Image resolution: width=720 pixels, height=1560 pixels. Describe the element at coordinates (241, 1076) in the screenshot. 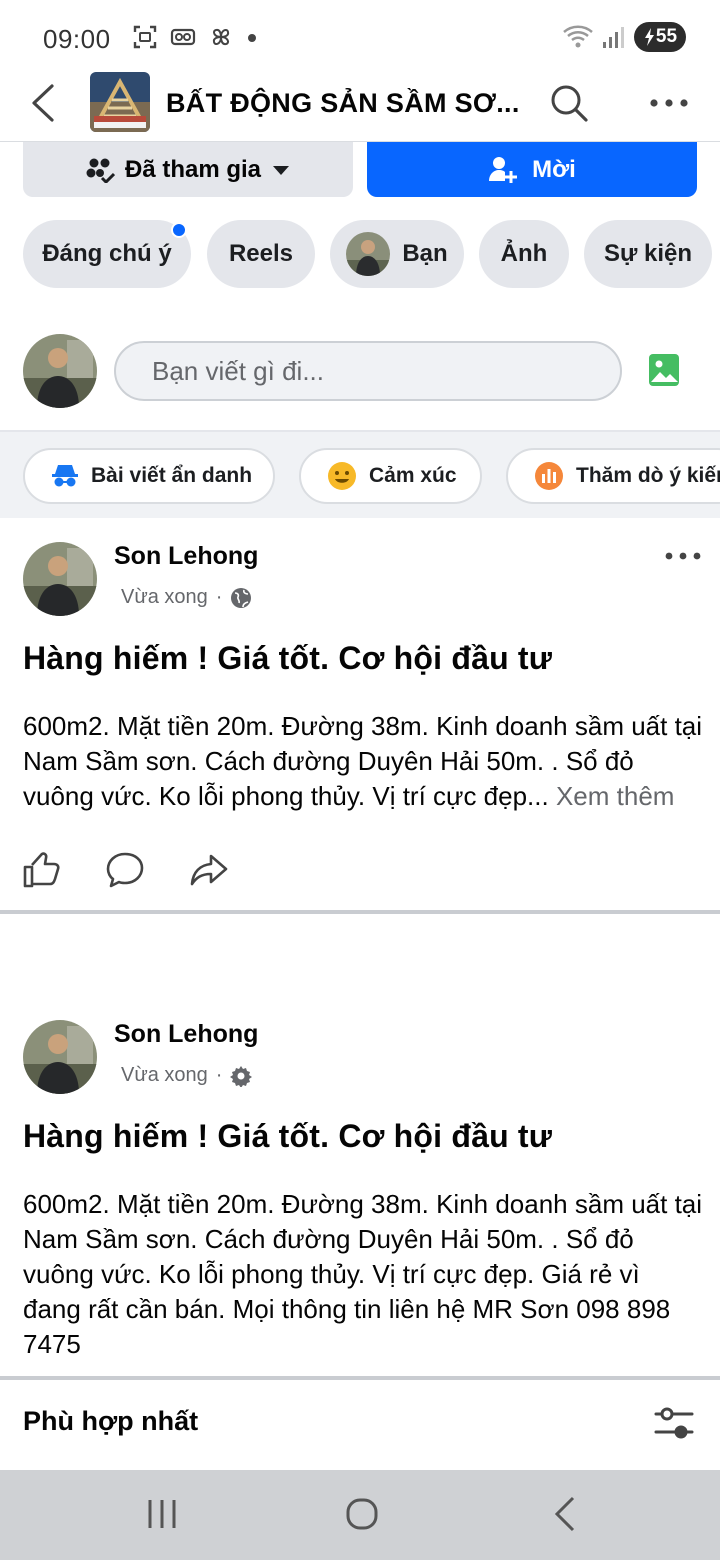

I see `gear-icon` at that location.